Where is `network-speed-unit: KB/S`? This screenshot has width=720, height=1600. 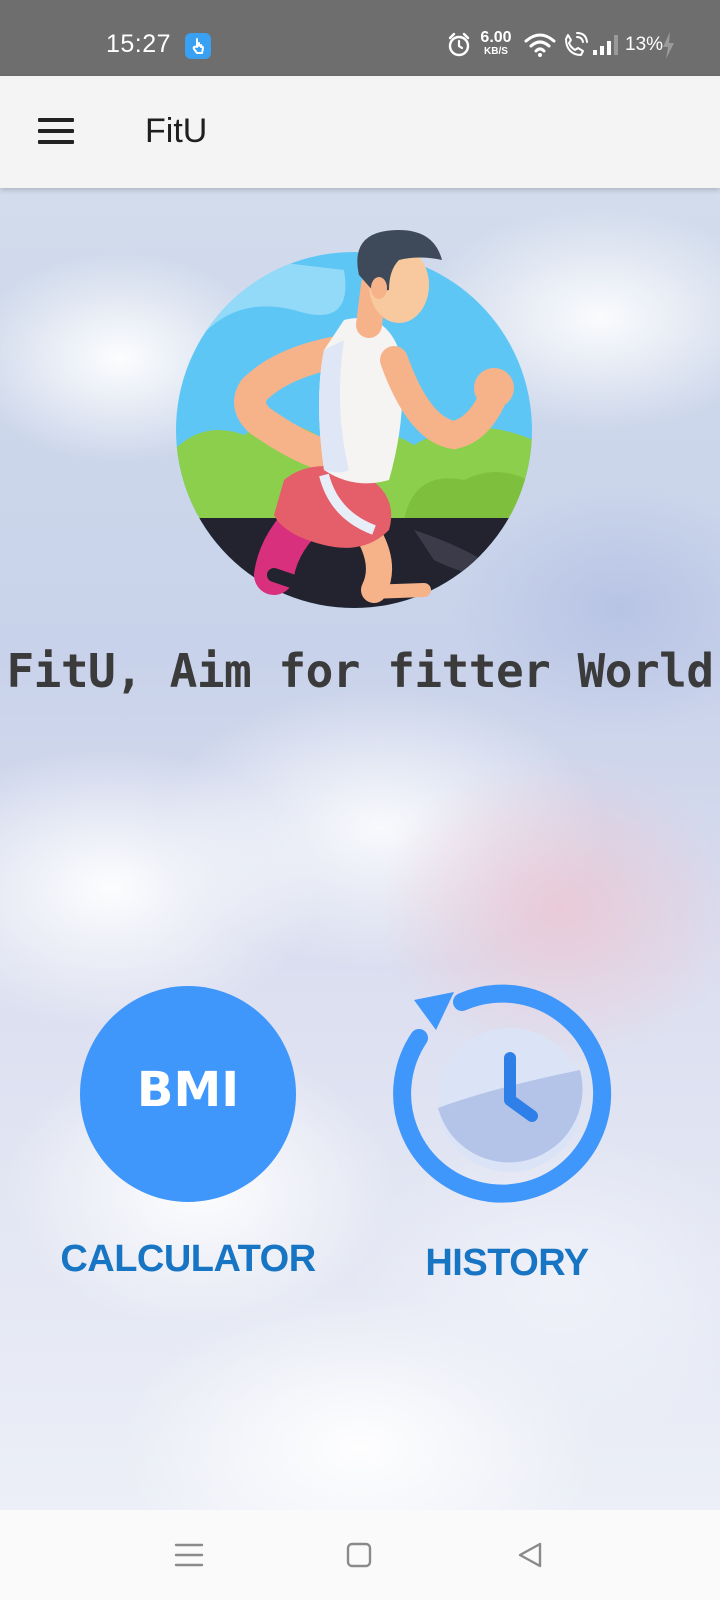 network-speed-unit: KB/S is located at coordinates (496, 51).